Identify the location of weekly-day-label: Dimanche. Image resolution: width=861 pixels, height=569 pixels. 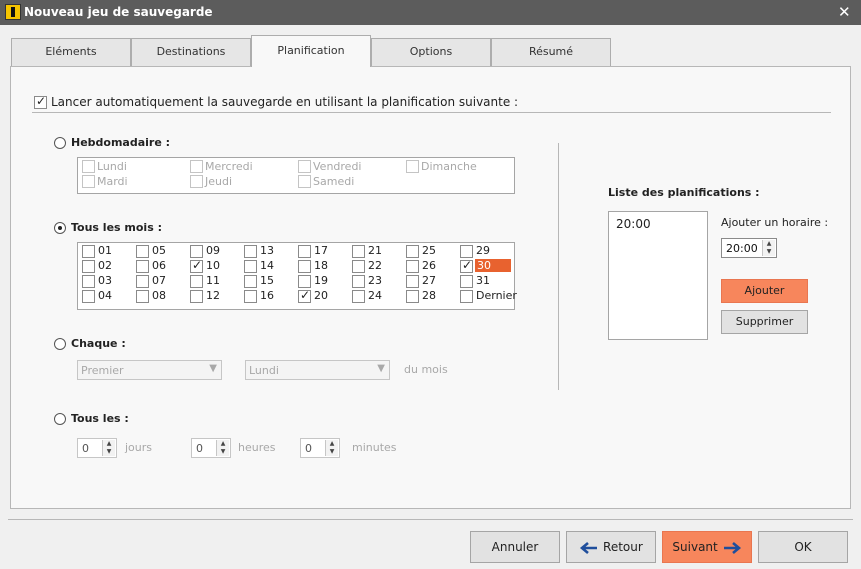
(449, 166).